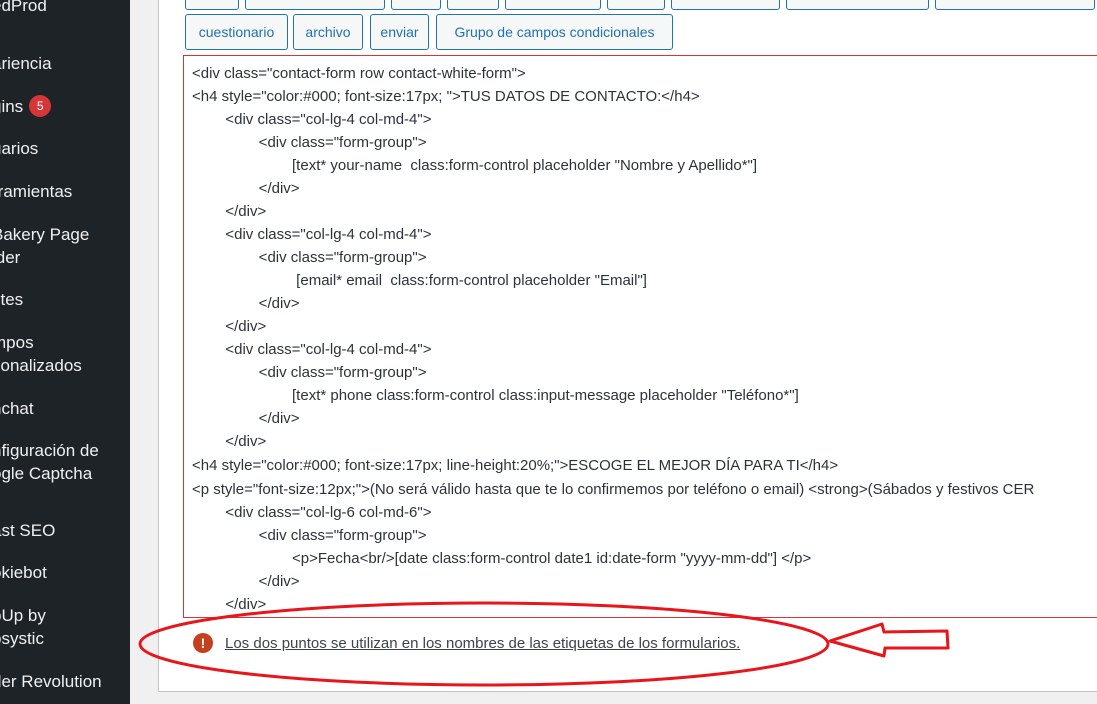 This screenshot has width=1097, height=704. I want to click on tag-button-conditional-group: Grupo de campos condicionales, so click(554, 32).